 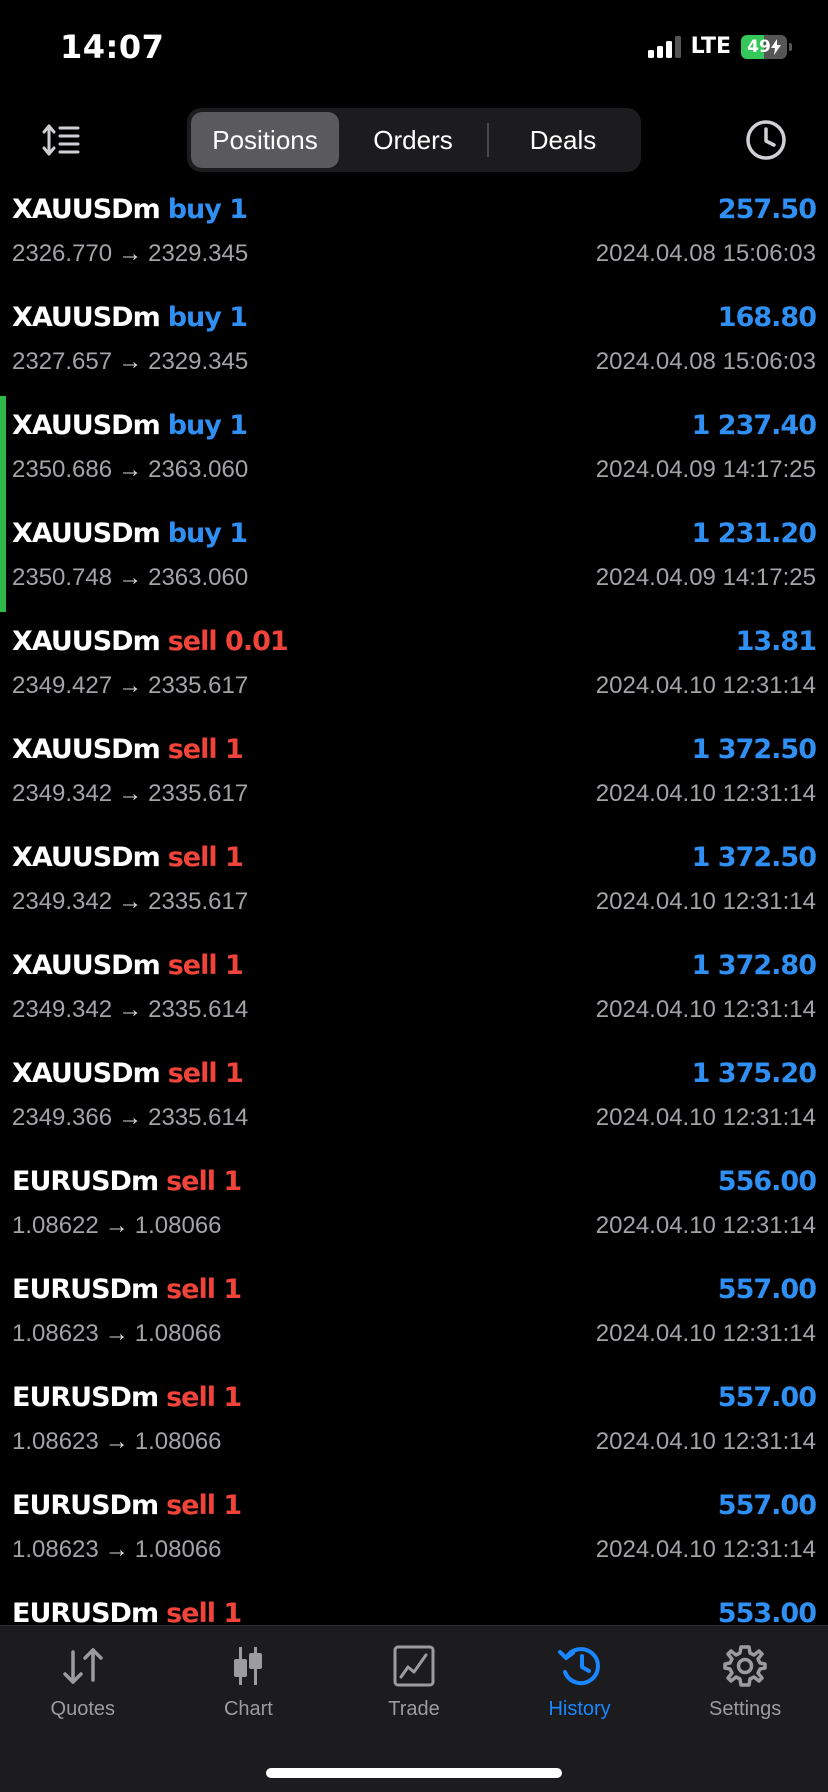 What do you see at coordinates (198, 361) in the screenshot?
I see `close-price: 2329.345` at bounding box center [198, 361].